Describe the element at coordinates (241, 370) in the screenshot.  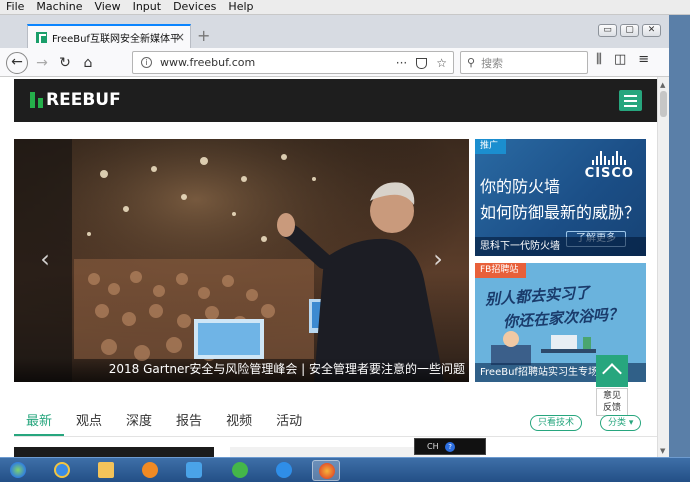
I see `carousel-caption: 2018 Gartner安全与风险管理峰会 | 安全管理者要注意的一些问题` at that location.